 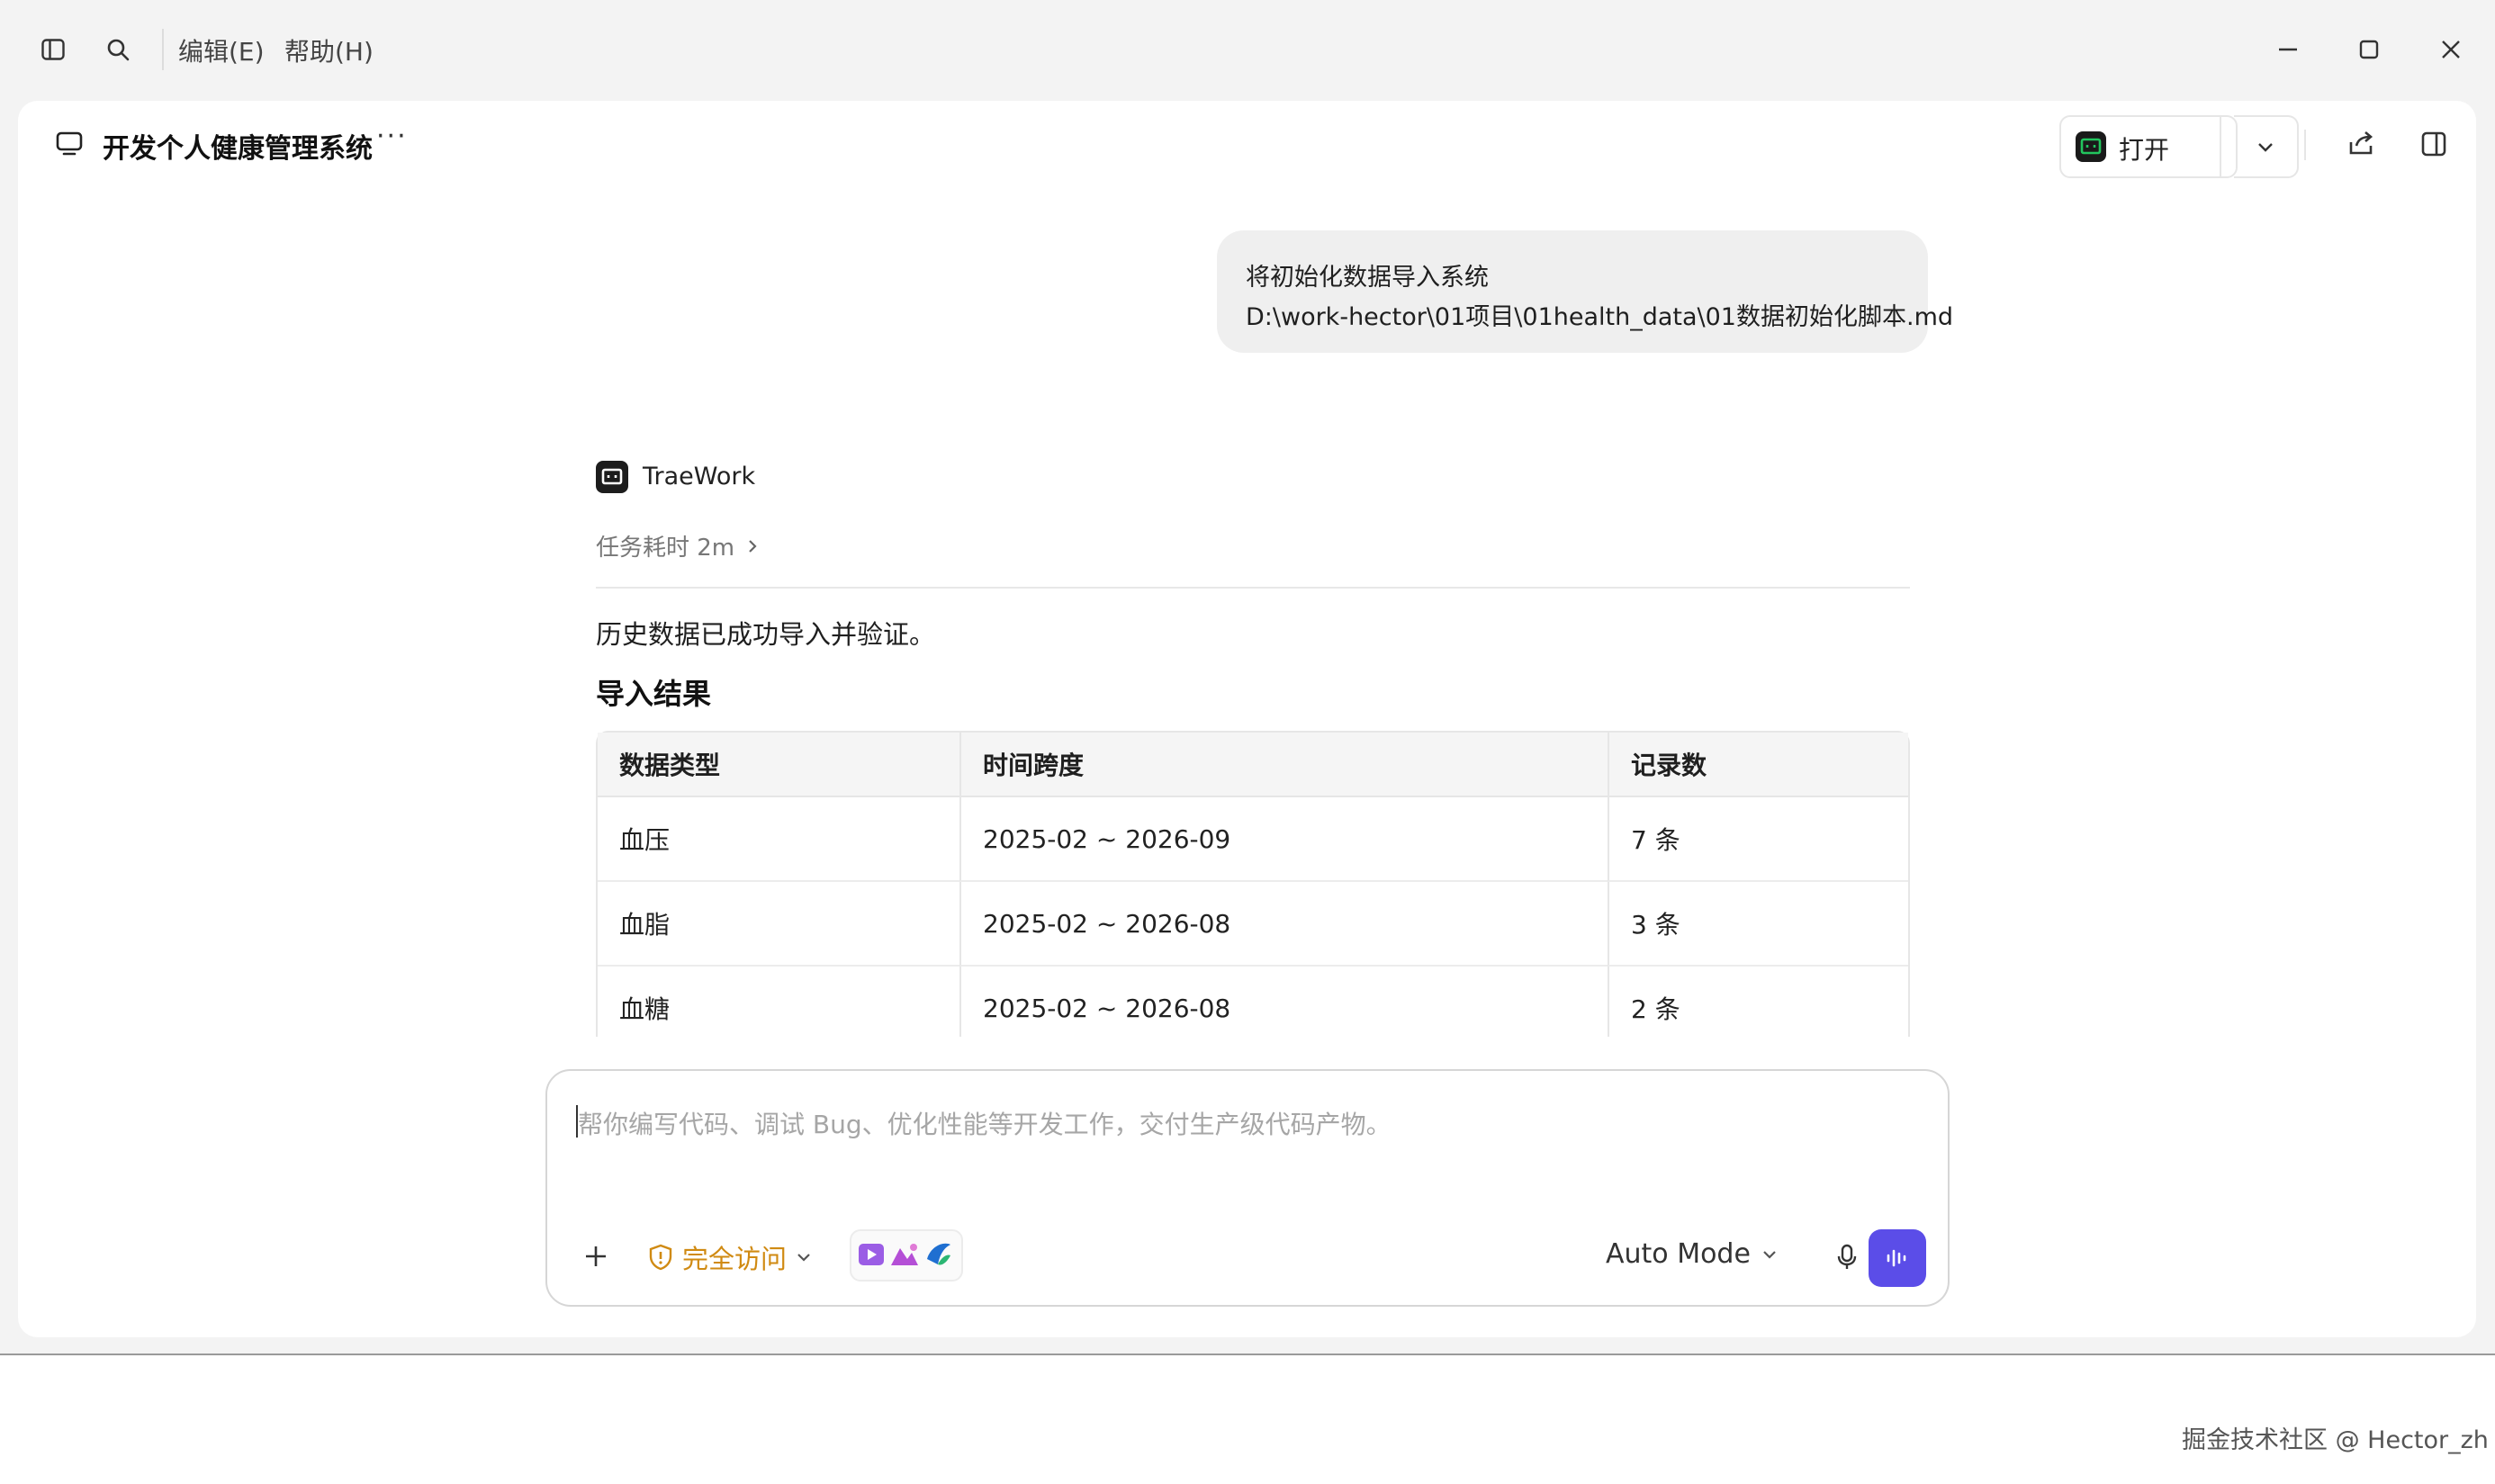 What do you see at coordinates (699, 477) in the screenshot?
I see `assistant-name: TraeWork` at bounding box center [699, 477].